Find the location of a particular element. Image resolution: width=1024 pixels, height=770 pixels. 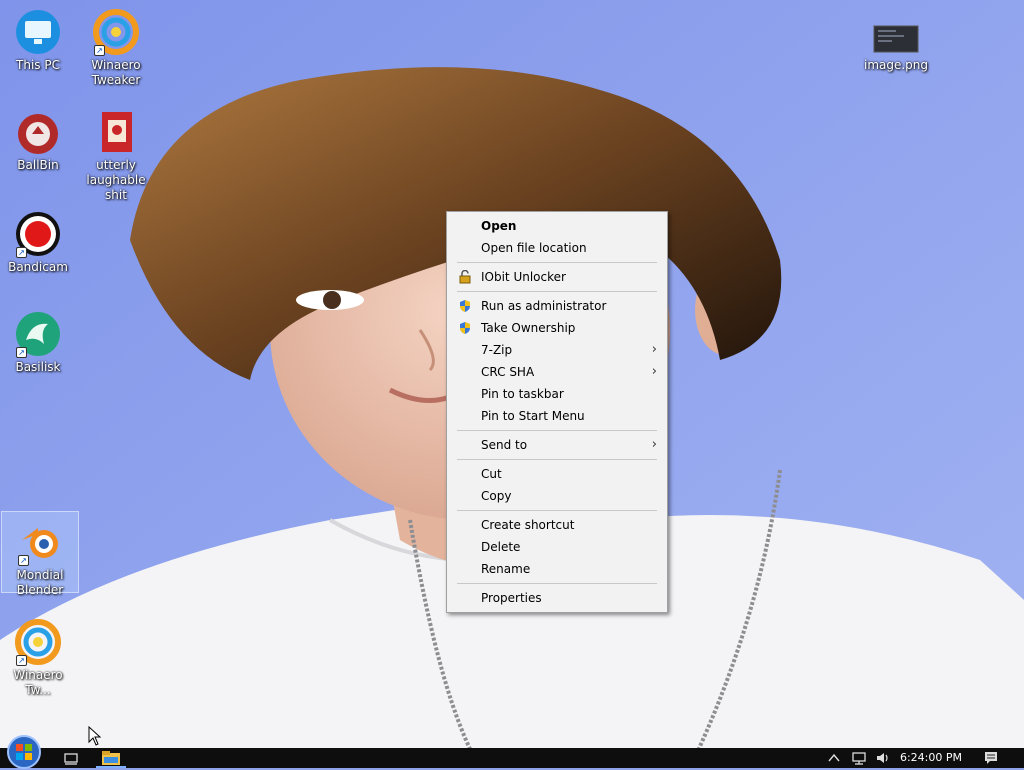

desktop-icon-label: Basilisk is located at coordinates (38, 367).